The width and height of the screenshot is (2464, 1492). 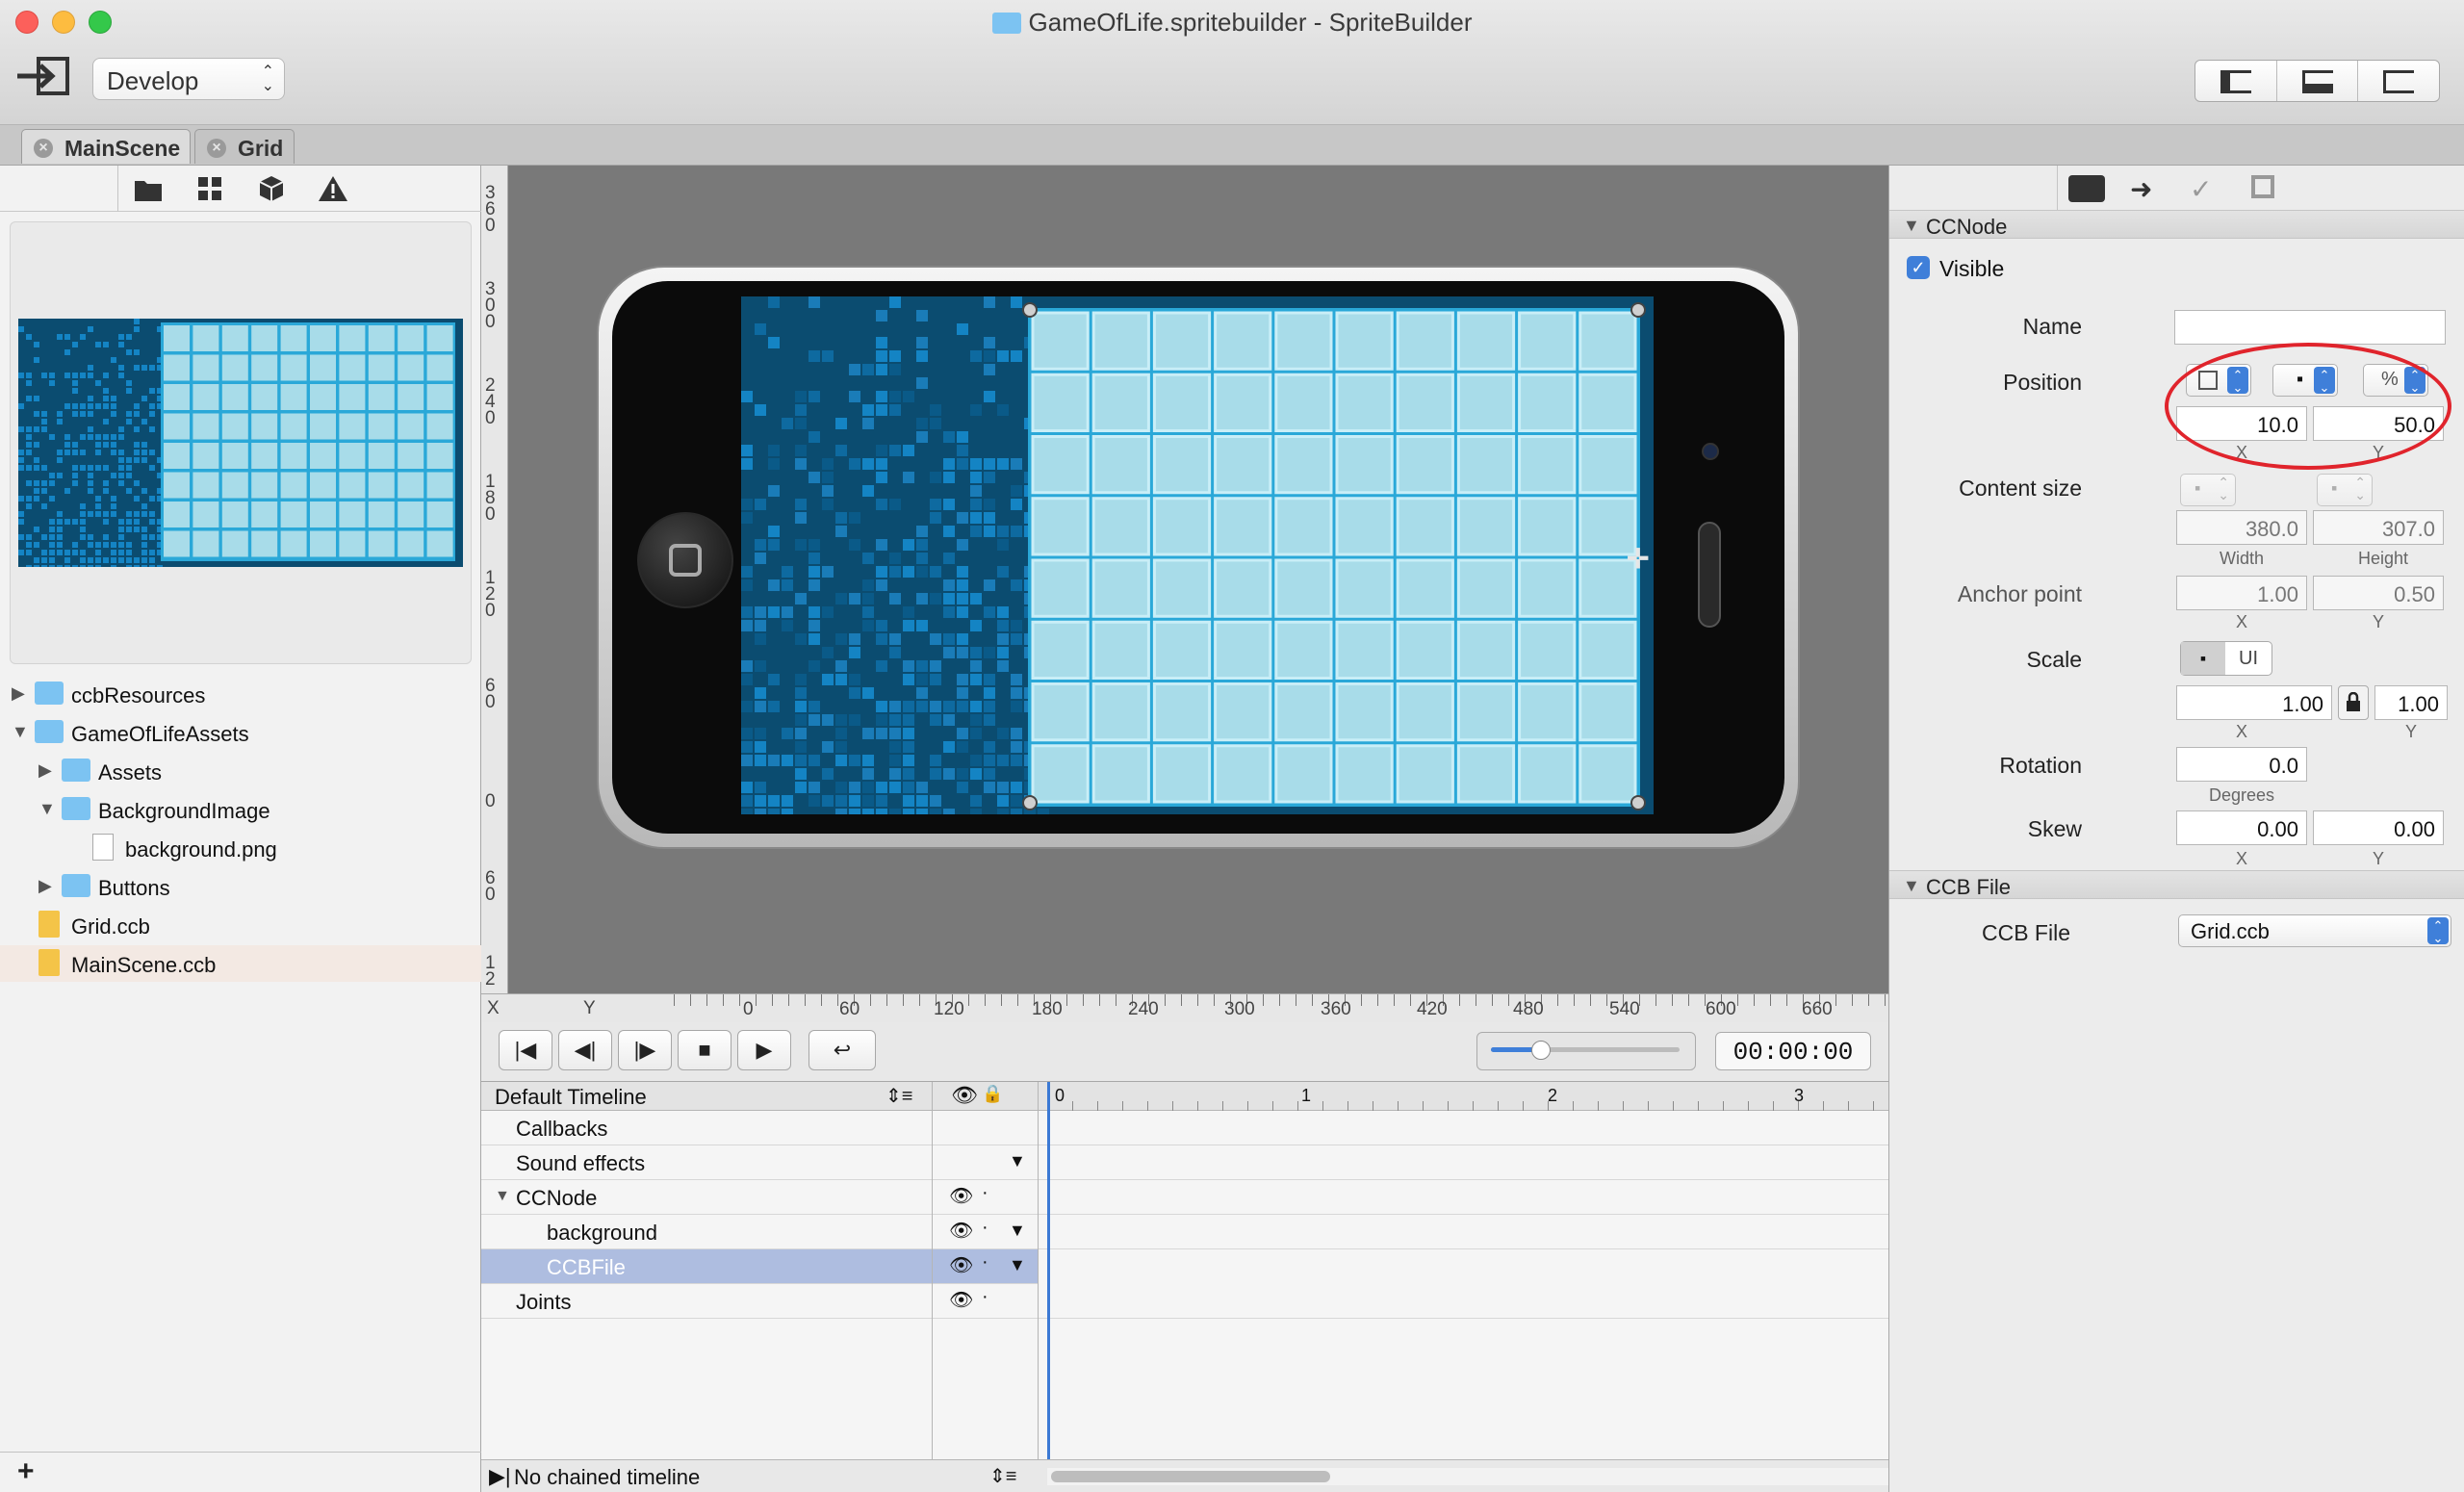 I want to click on stop-icon: ■, so click(x=705, y=1050).